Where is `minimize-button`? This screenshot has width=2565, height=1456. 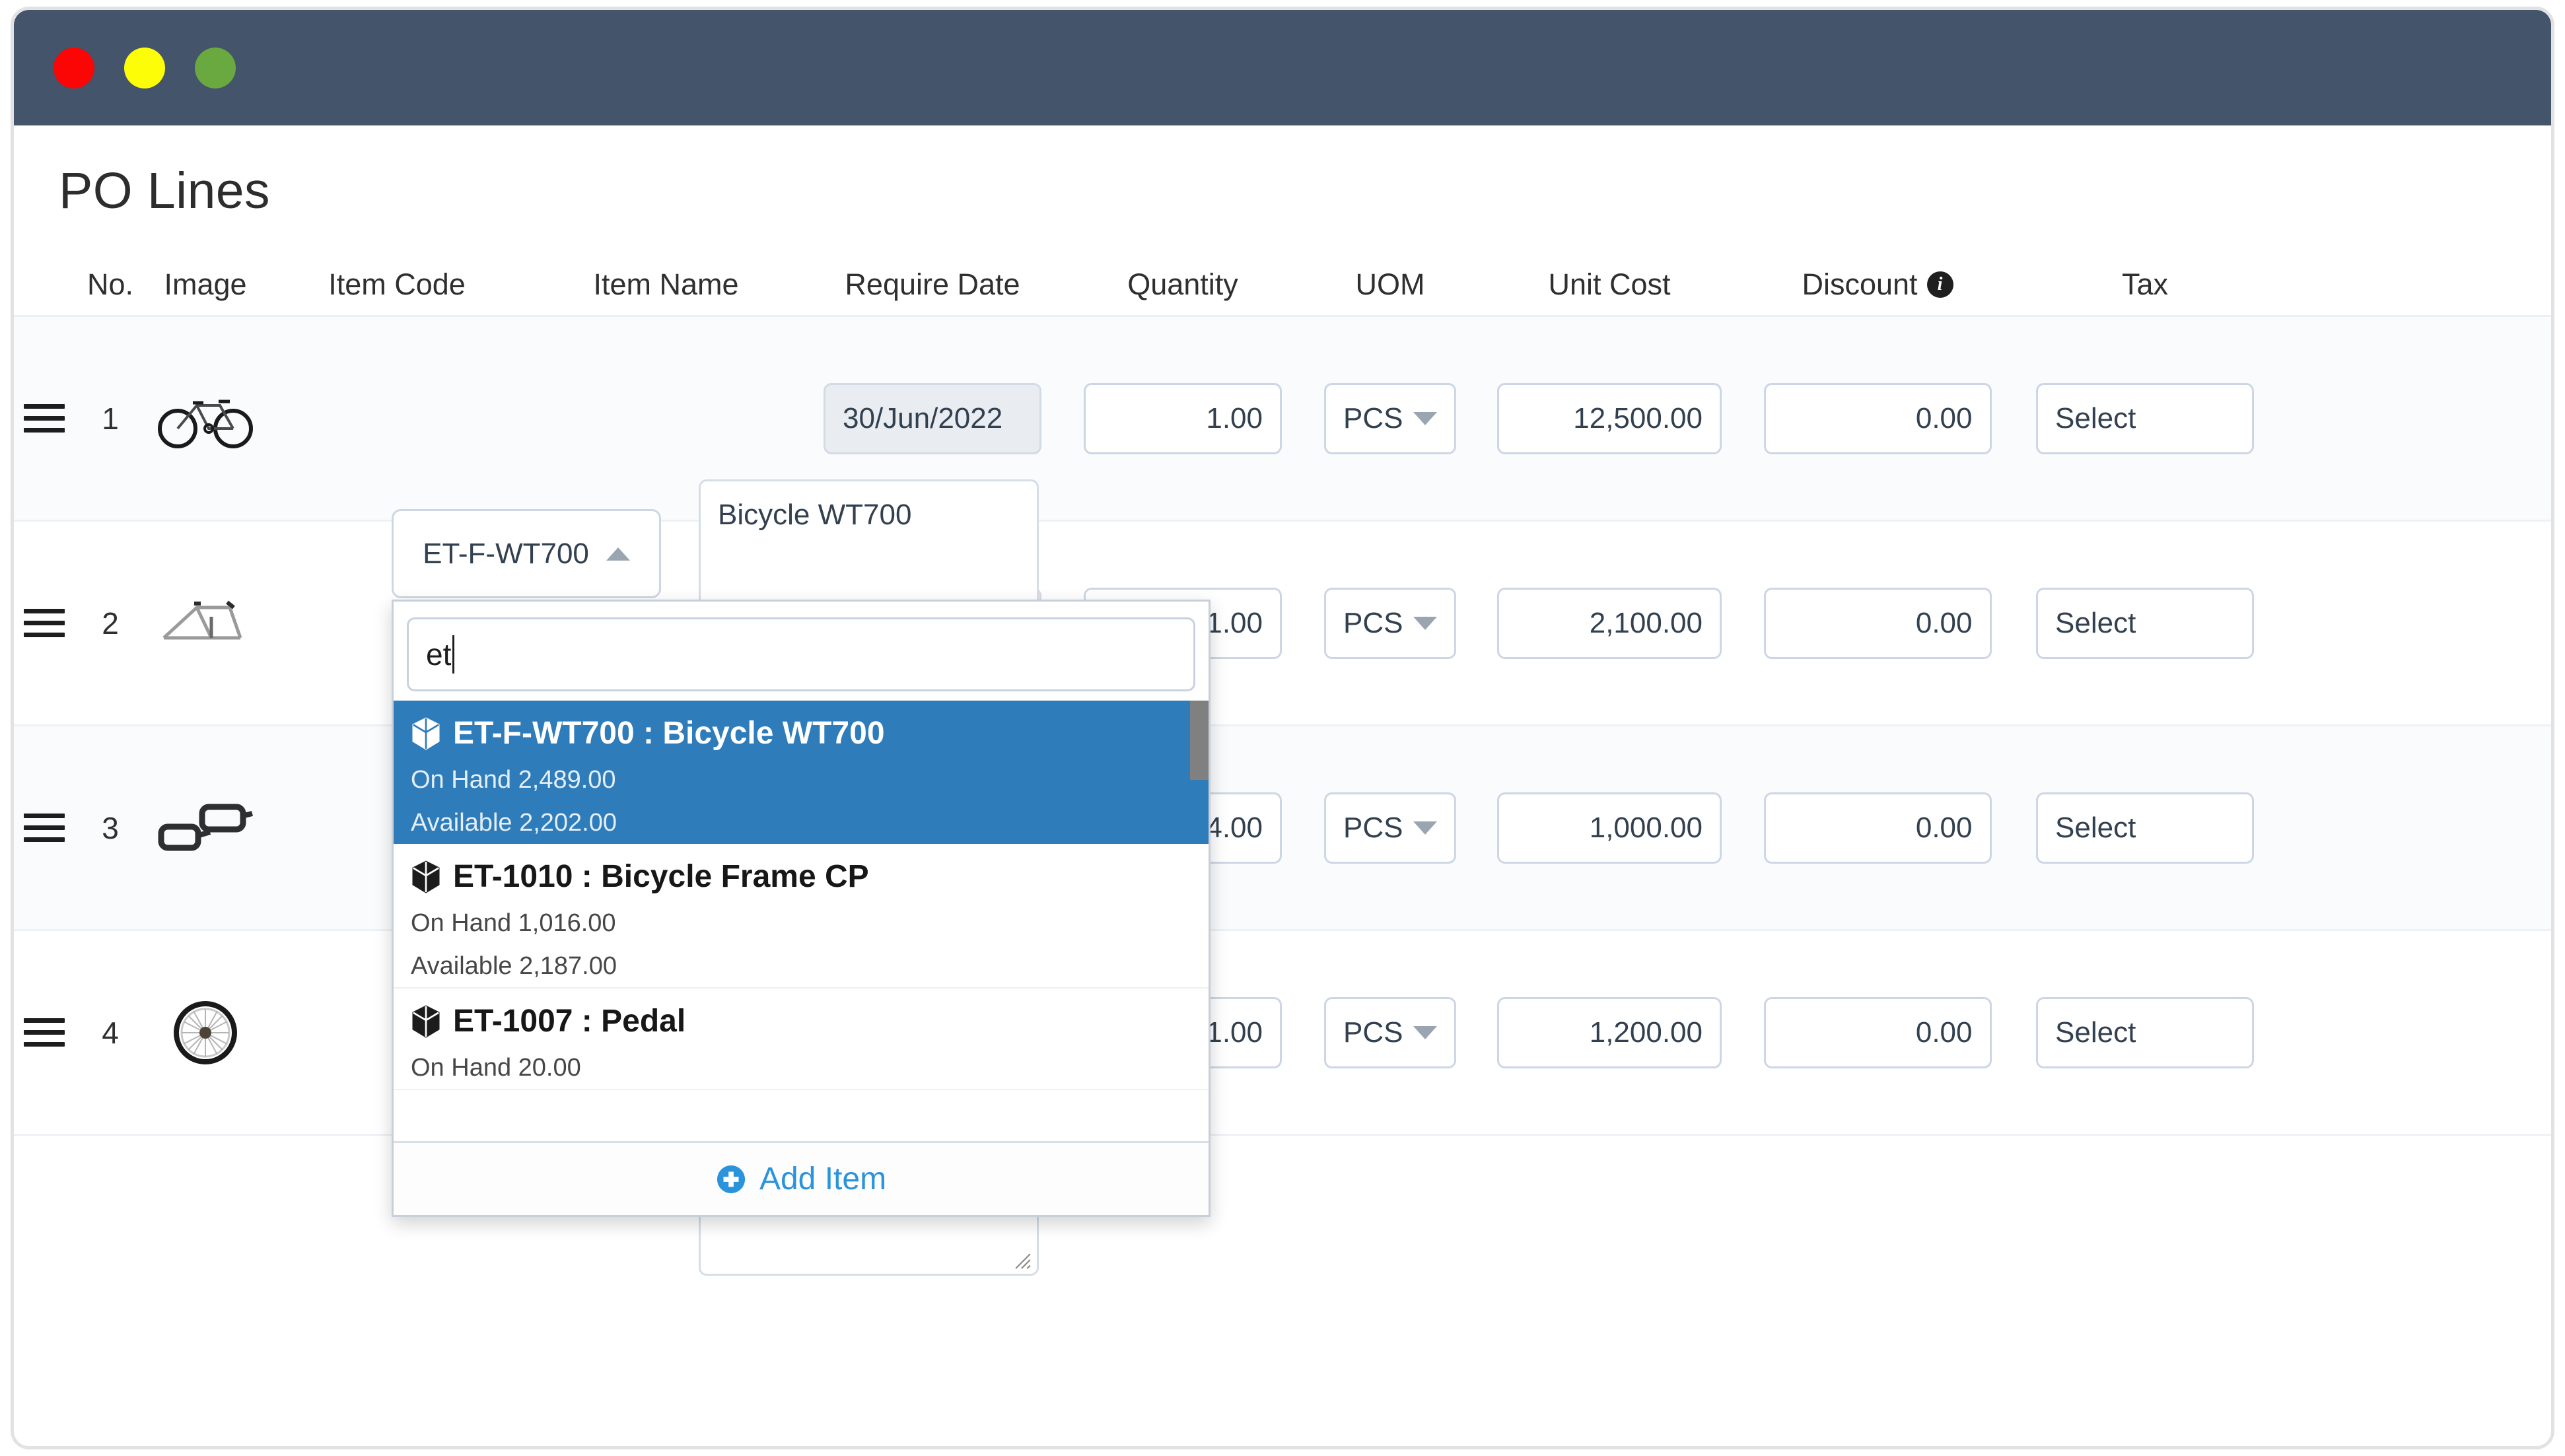 minimize-button is located at coordinates (144, 67).